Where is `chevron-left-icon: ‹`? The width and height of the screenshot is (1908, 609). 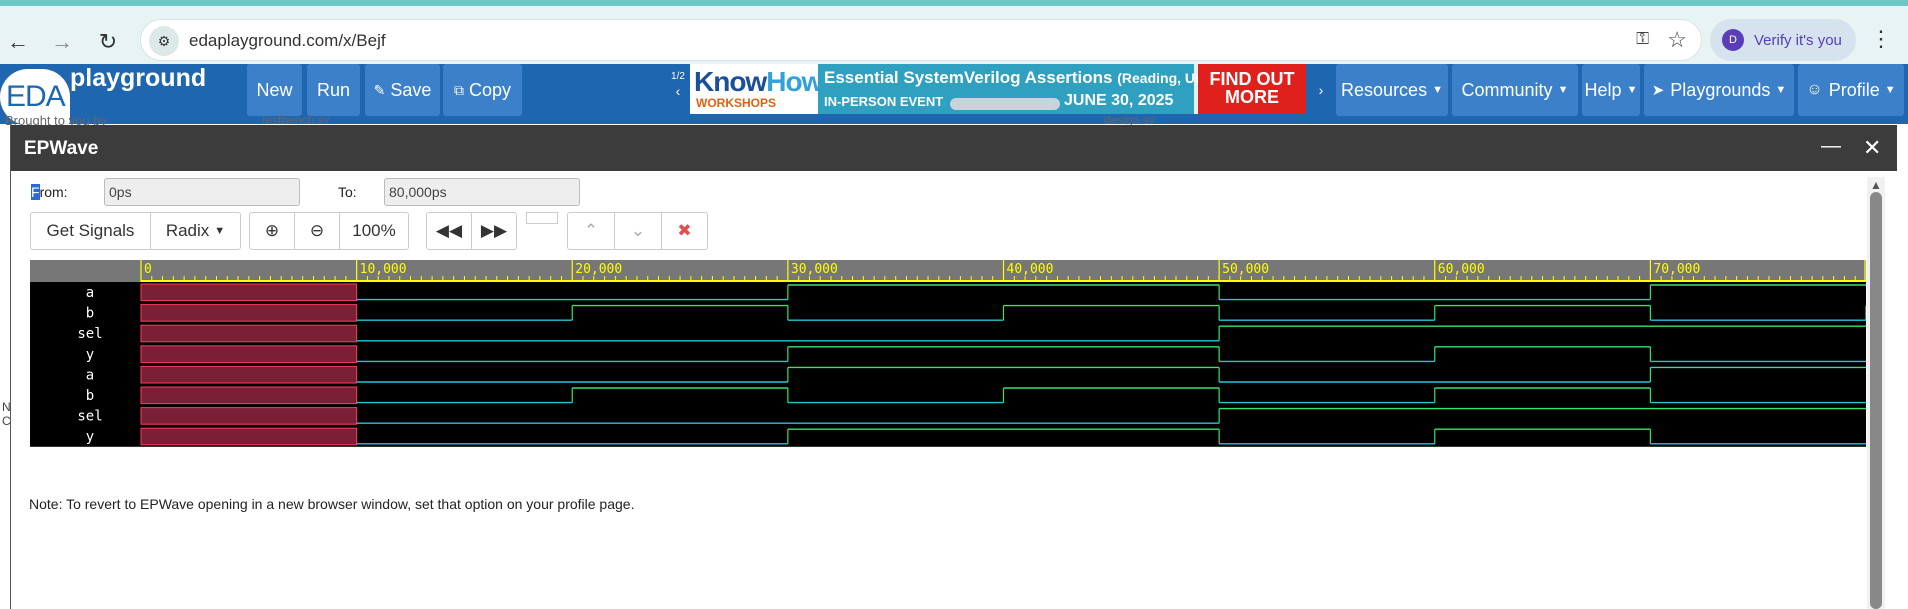
chevron-left-icon: ‹ is located at coordinates (678, 91).